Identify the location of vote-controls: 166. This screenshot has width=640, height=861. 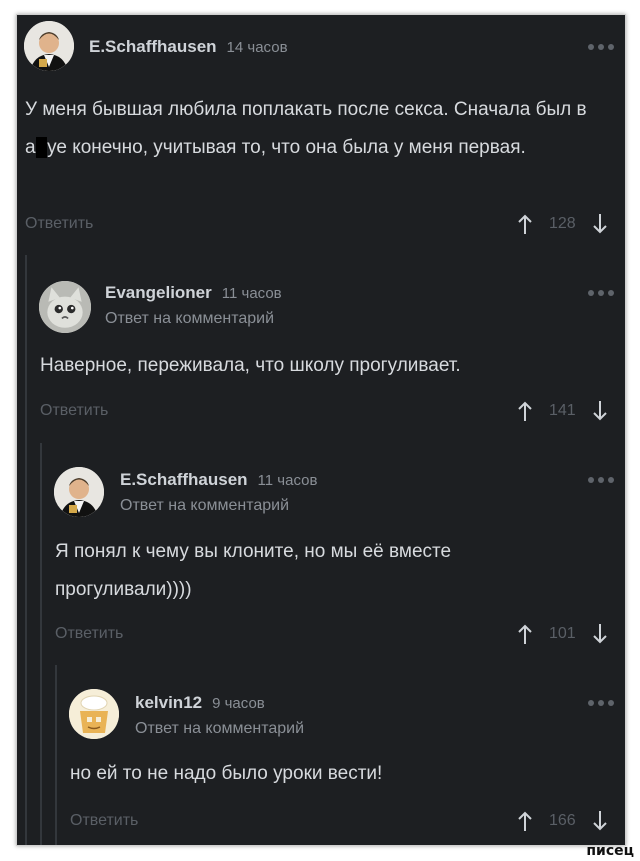
(562, 821).